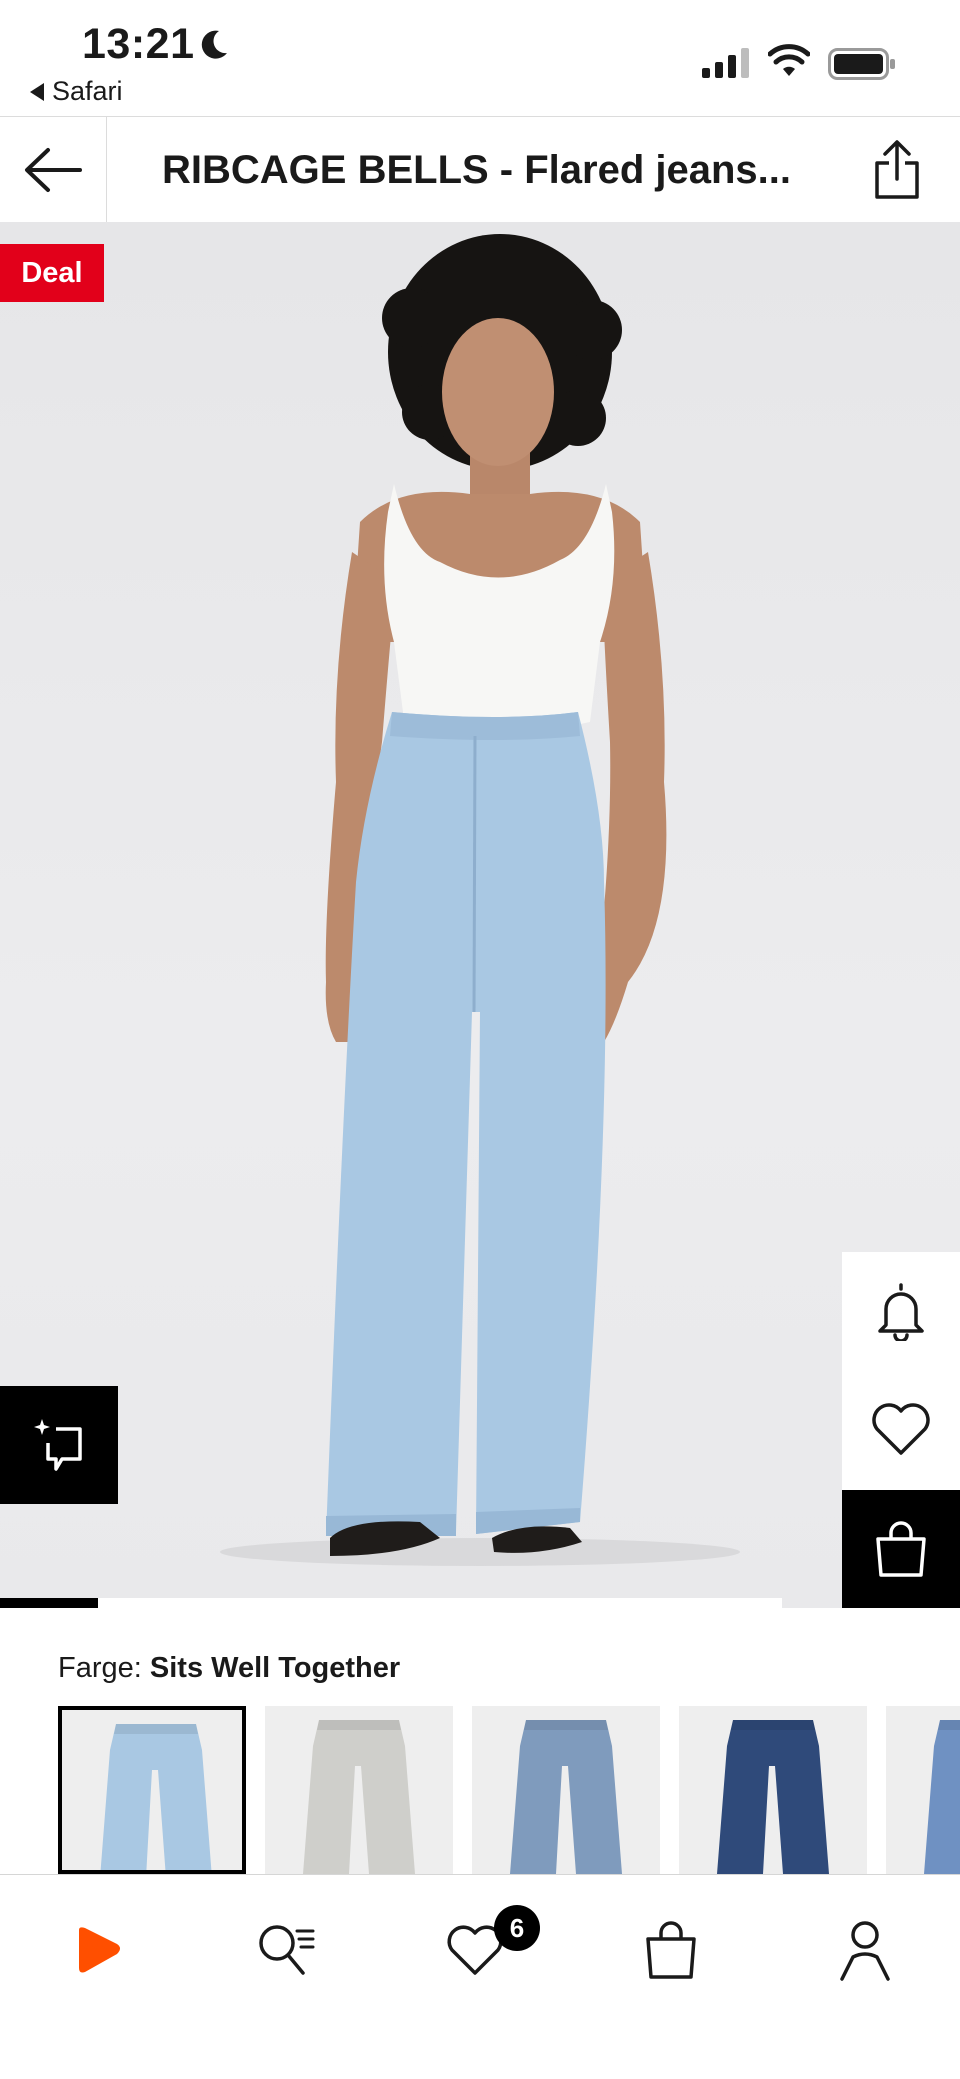 The width and height of the screenshot is (960, 2079). I want to click on back-to-safari: Safari, so click(76, 91).